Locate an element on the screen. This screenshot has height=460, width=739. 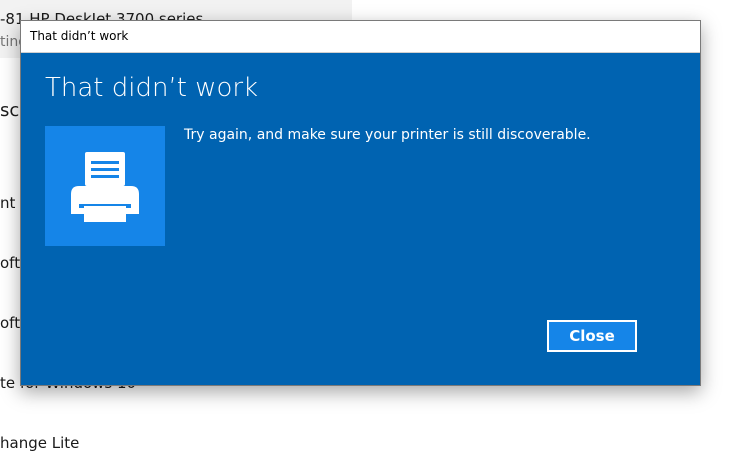
printer-tile is located at coordinates (105, 186).